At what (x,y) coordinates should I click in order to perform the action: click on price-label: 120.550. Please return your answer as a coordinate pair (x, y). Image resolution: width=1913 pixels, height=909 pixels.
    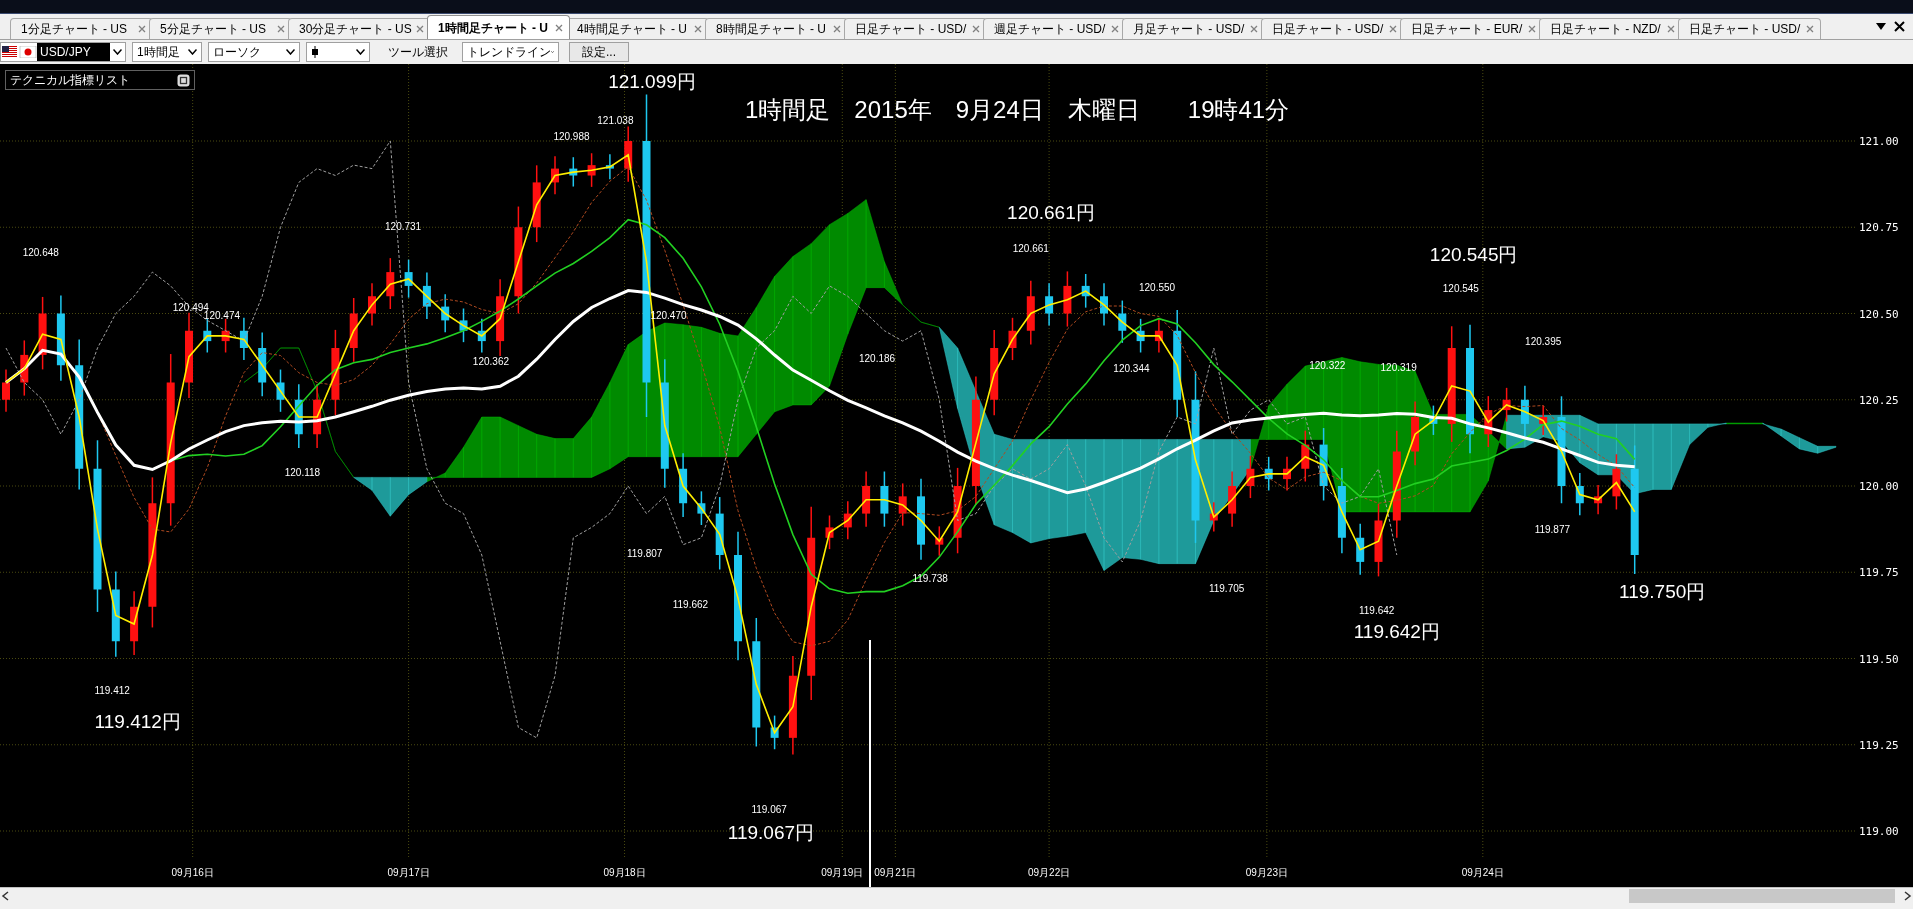
    Looking at the image, I should click on (1157, 288).